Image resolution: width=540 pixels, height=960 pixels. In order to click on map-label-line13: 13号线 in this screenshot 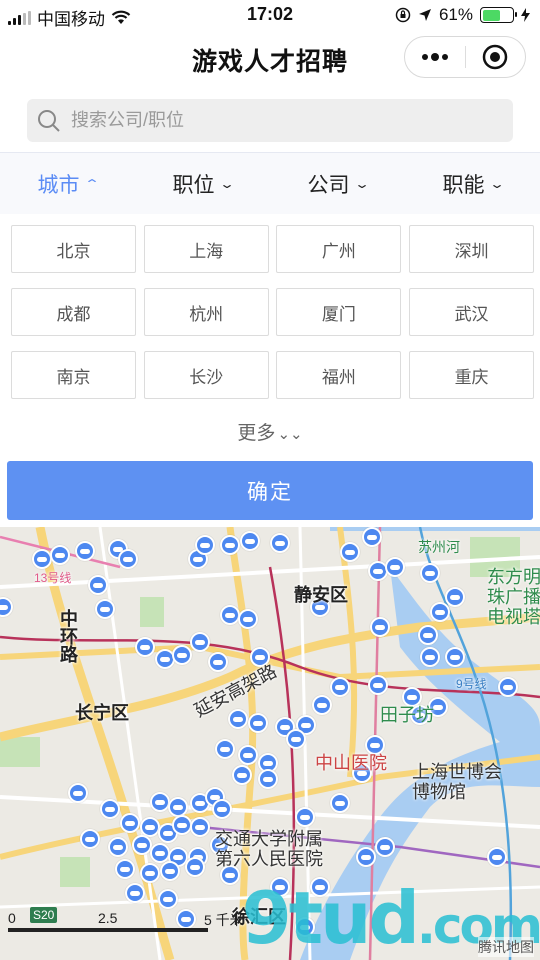, I will do `click(53, 578)`.